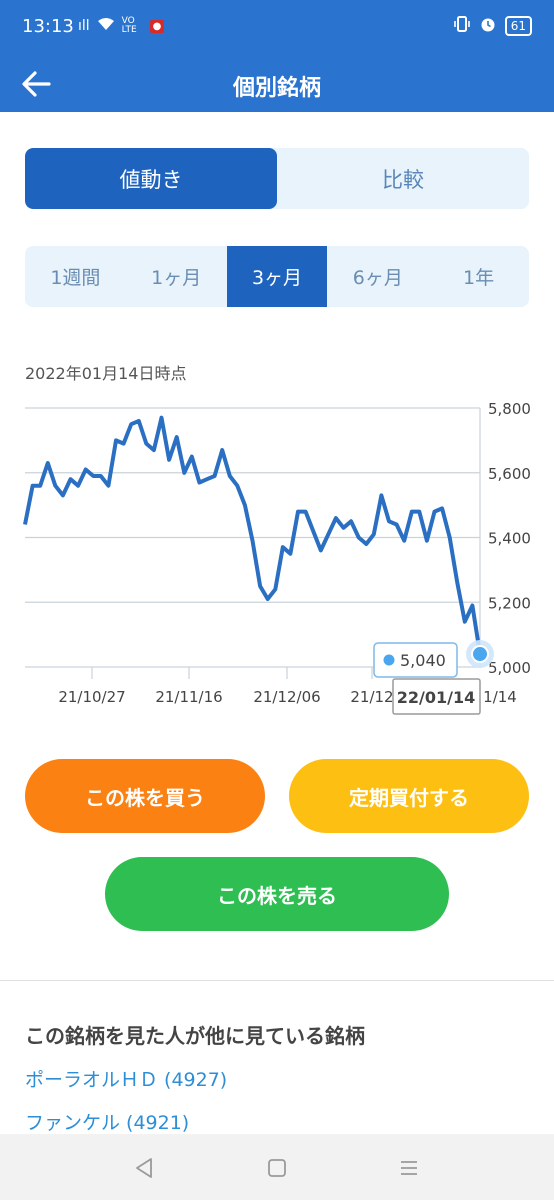 Image resolution: width=554 pixels, height=1200 pixels. What do you see at coordinates (478, 276) in the screenshot?
I see `period-1y: 1年` at bounding box center [478, 276].